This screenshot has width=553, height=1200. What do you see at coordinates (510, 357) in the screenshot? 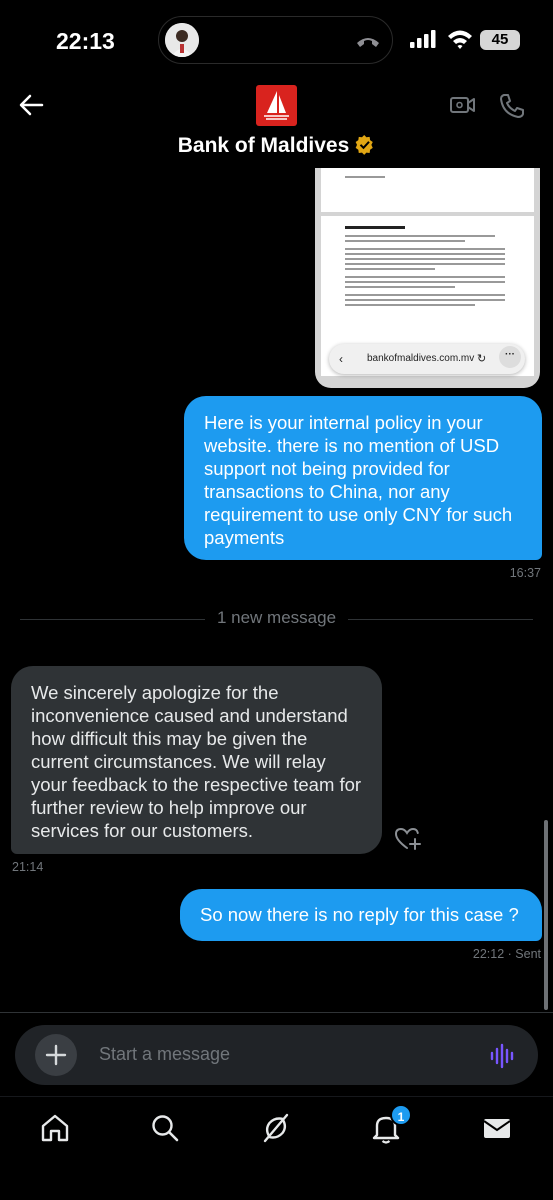
I see `more-icon: ···` at bounding box center [510, 357].